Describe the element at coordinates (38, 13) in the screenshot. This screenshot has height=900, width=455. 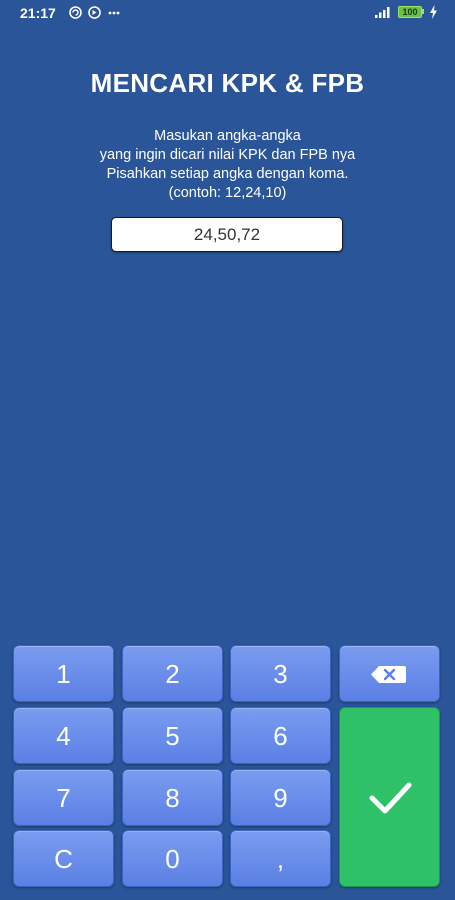
I see `status-time: 21:17` at that location.